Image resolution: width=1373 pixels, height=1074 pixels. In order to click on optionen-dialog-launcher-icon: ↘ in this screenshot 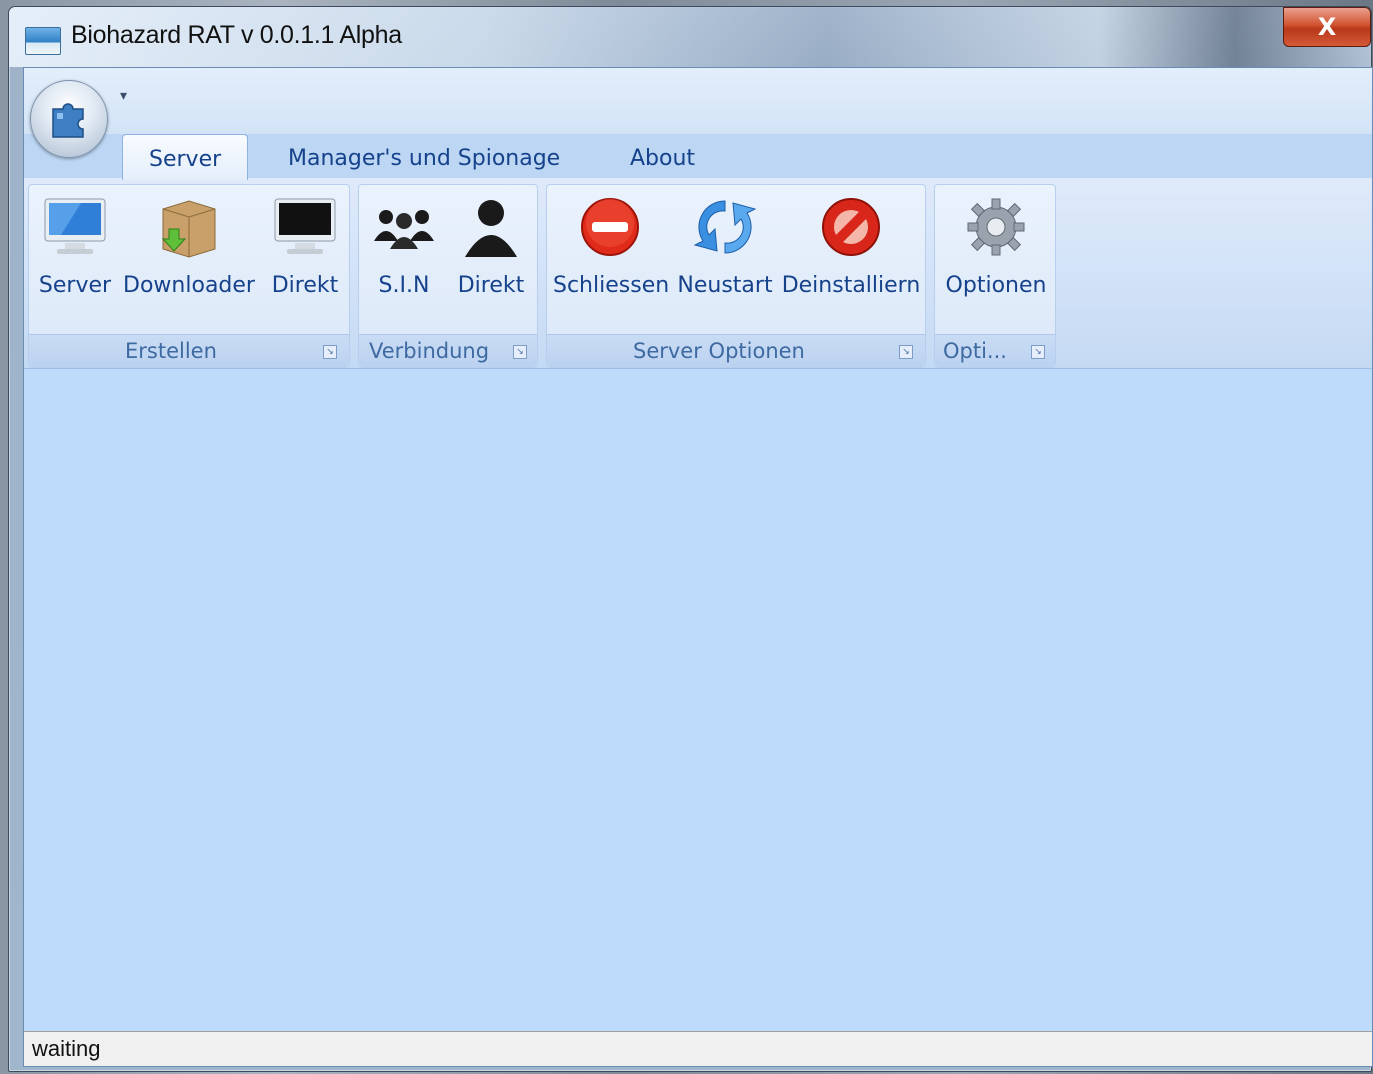, I will do `click(1038, 352)`.